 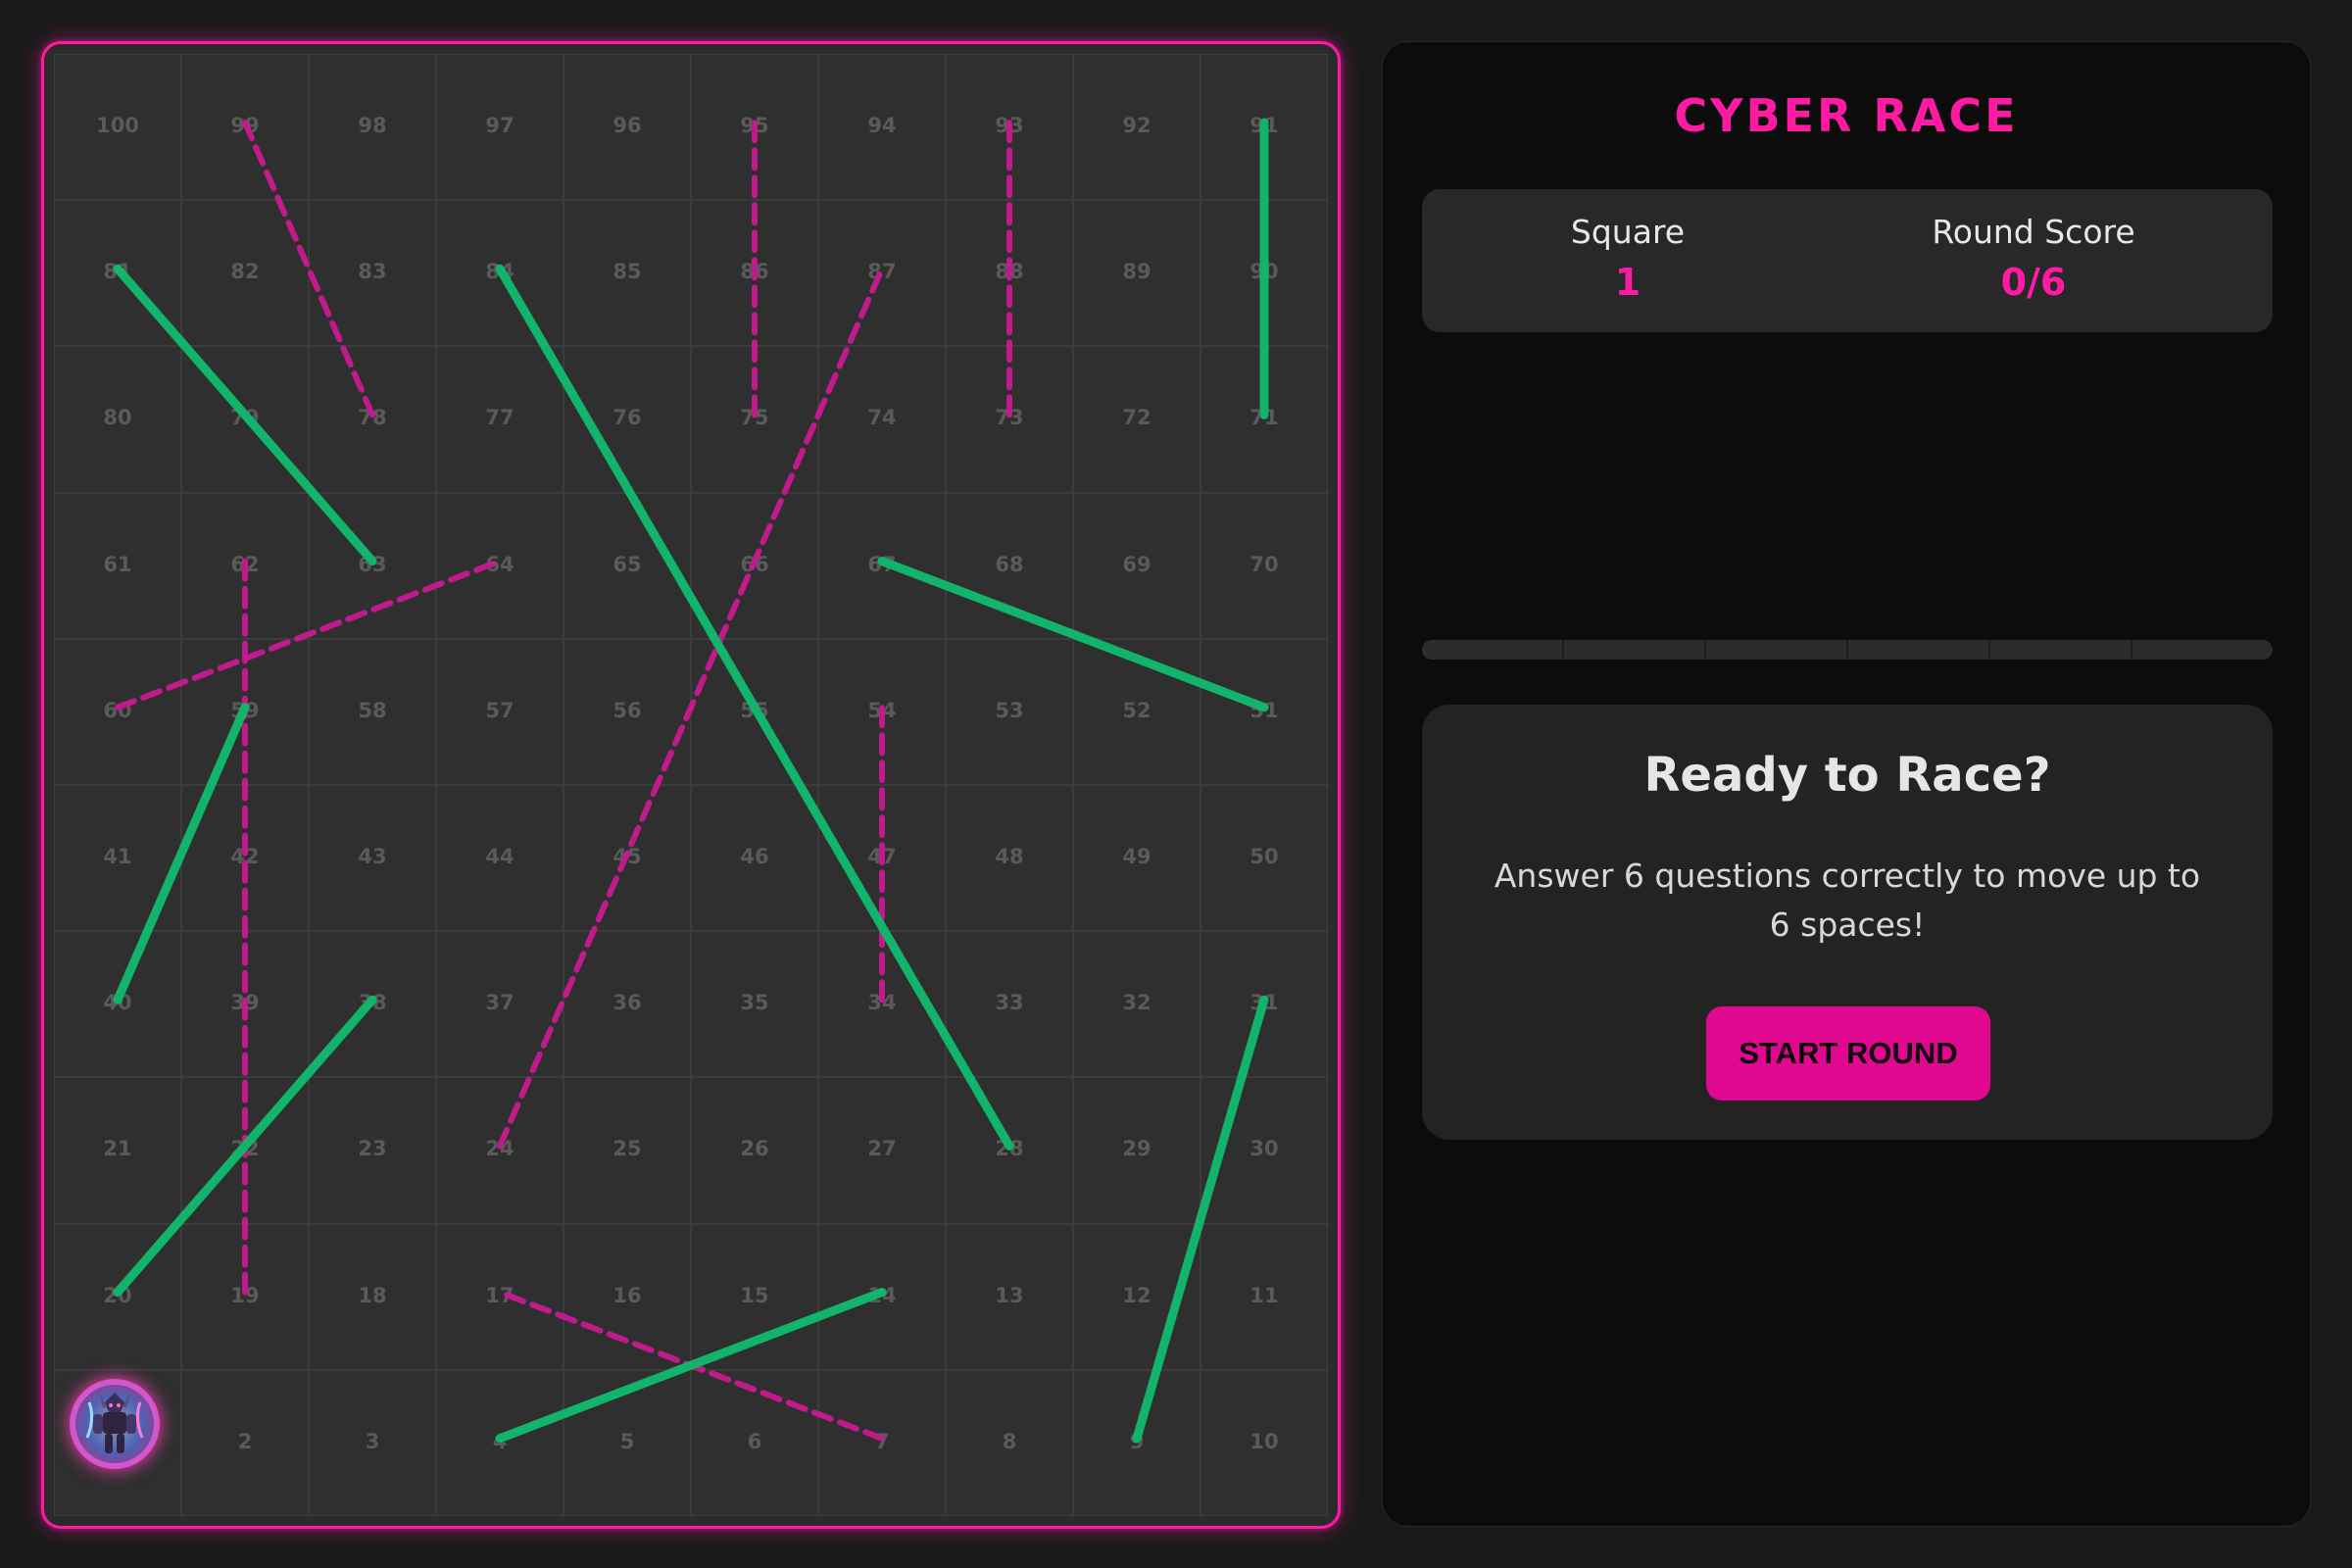 I want to click on square-number: 97, so click(x=499, y=126).